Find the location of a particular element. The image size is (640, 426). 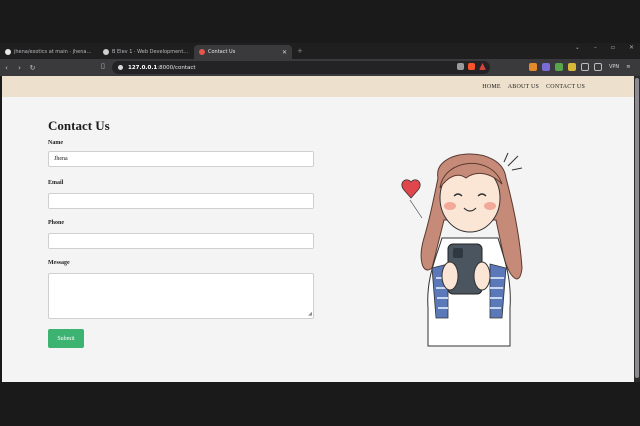

tab-lab: B Elev 1 · Web Development: Lab 2 is located at coordinates (146, 52).